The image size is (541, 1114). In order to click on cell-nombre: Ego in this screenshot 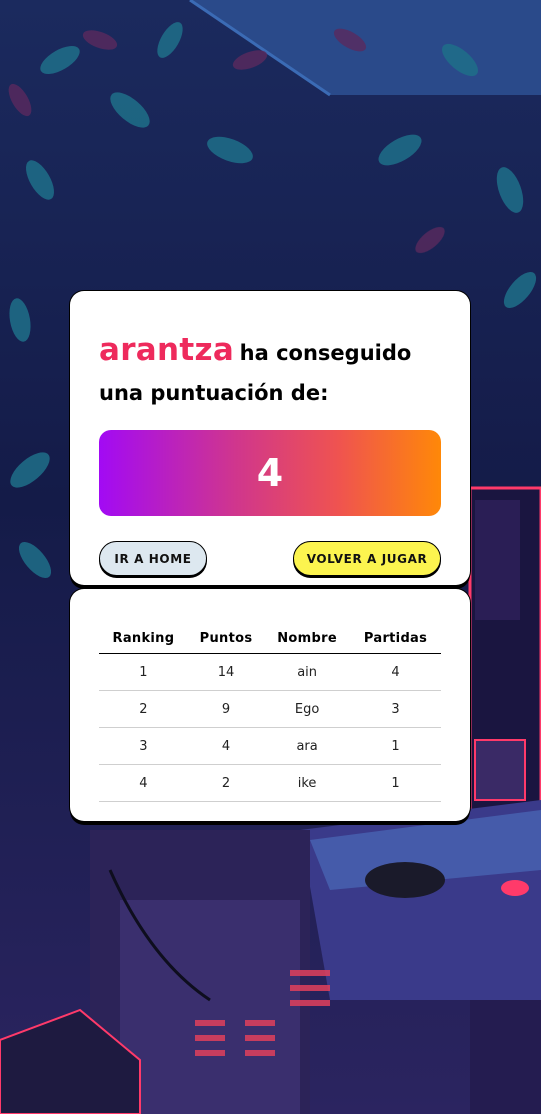, I will do `click(307, 709)`.